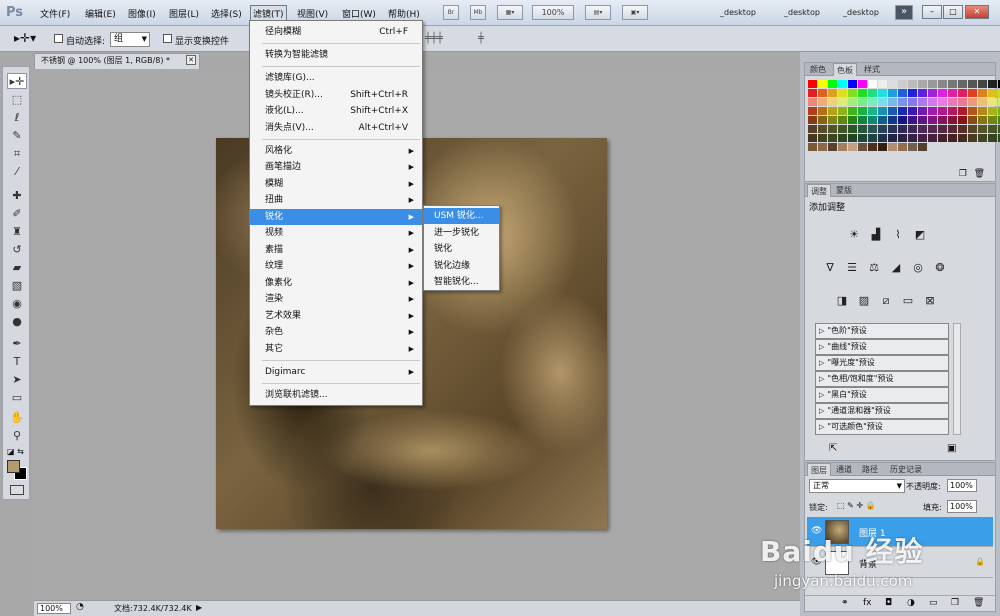  I want to click on workspace-3: _desktop, so click(861, 12).